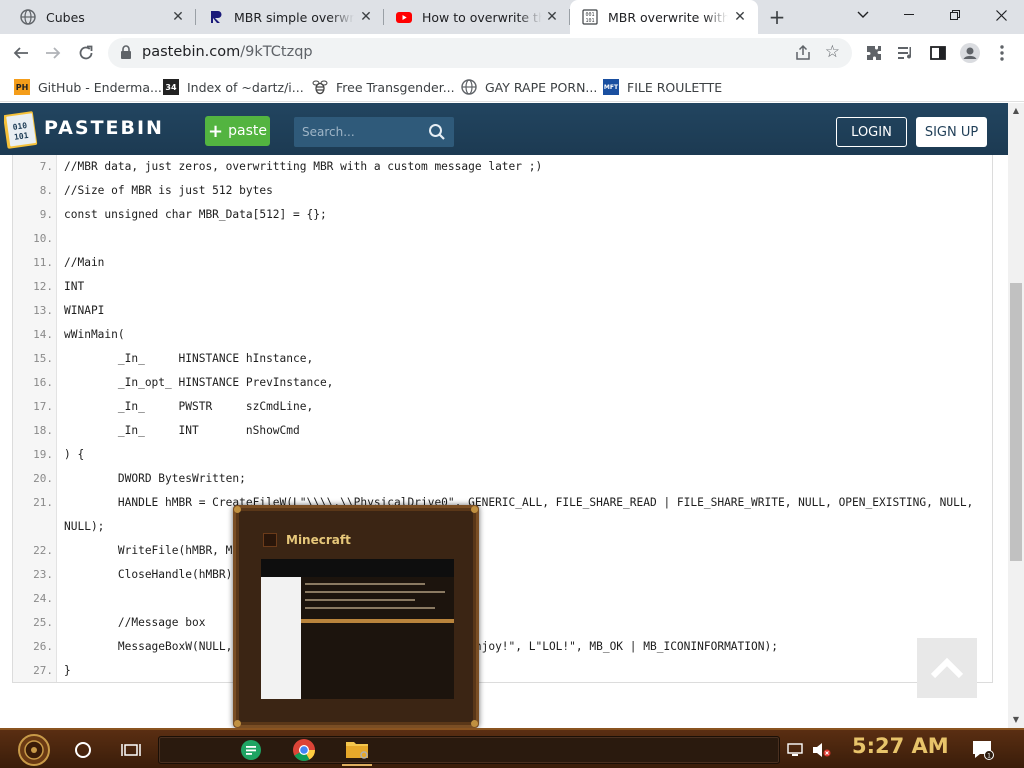  I want to click on extensions-icon, so click(874, 53).